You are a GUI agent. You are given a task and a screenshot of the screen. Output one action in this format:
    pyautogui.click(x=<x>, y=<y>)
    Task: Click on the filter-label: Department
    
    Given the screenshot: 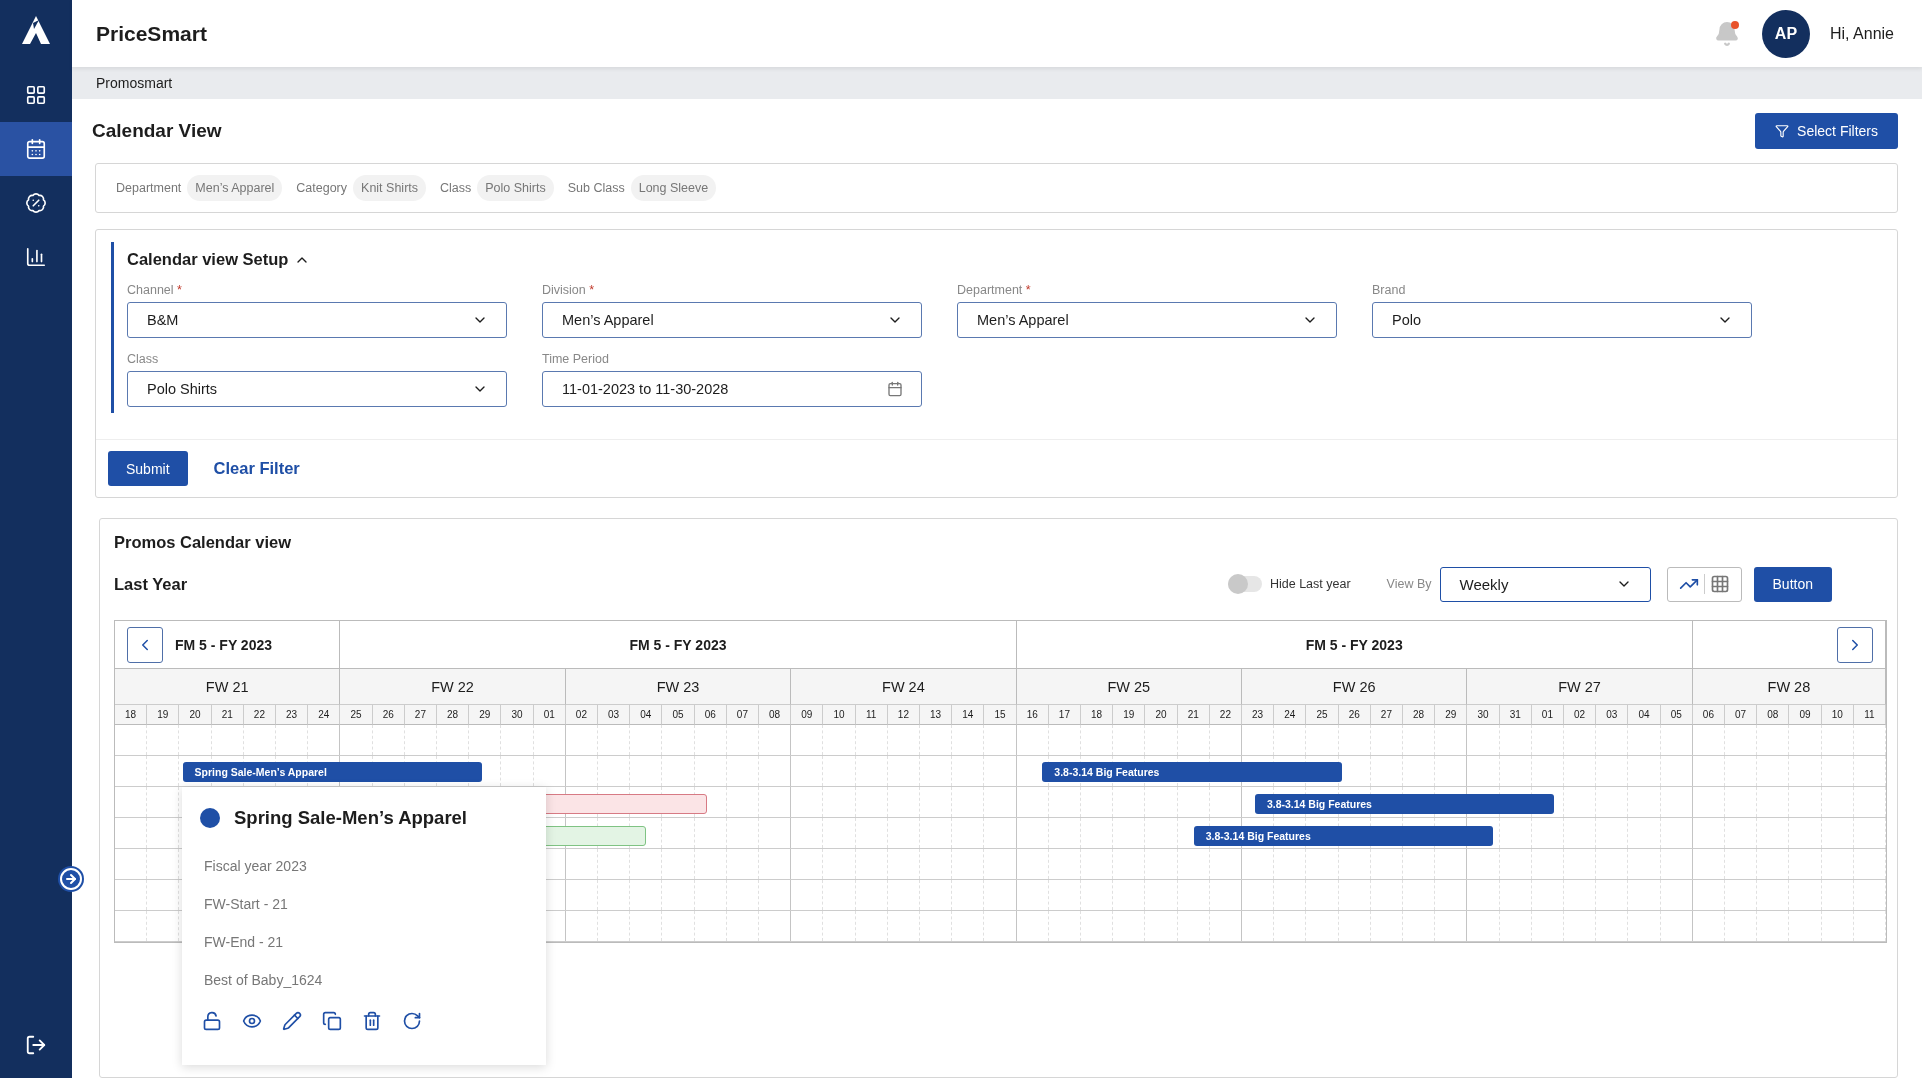 What is the action you would take?
    pyautogui.click(x=149, y=188)
    